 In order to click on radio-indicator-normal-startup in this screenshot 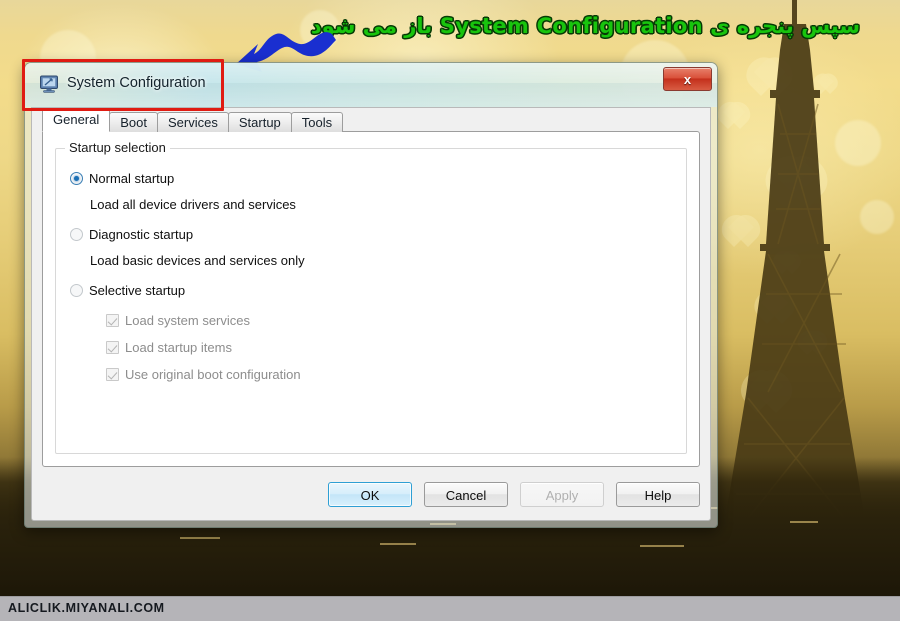, I will do `click(76, 178)`.